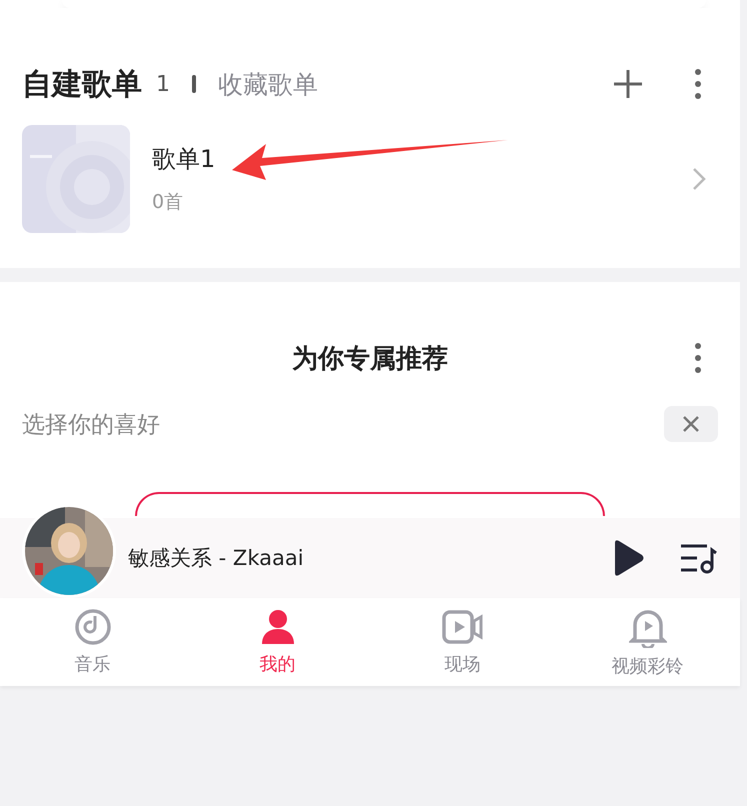 The image size is (747, 806). I want to click on nav-tab: 视频彩铃, so click(647, 642).